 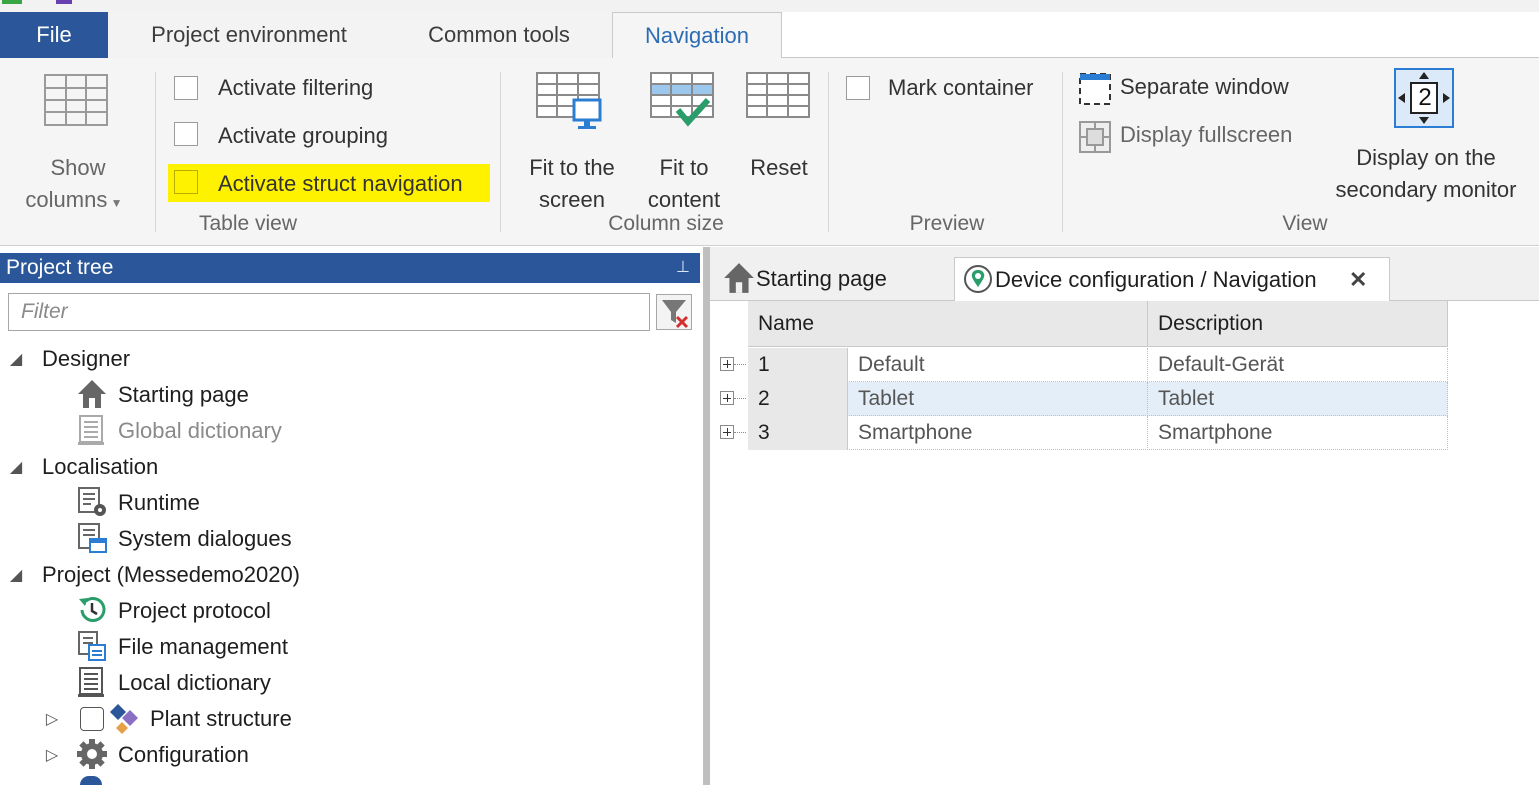 What do you see at coordinates (1160, 35) in the screenshot?
I see `tab-bar-fill` at bounding box center [1160, 35].